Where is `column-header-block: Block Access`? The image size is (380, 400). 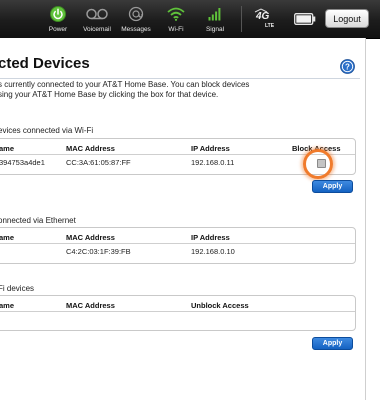
column-header-block: Block Access is located at coordinates (316, 148).